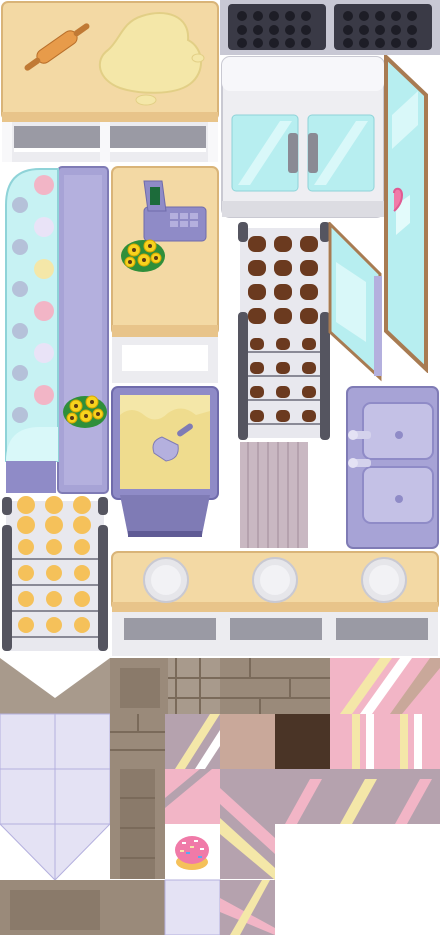 Image resolution: width=440 pixels, height=935 pixels. Describe the element at coordinates (392, 467) in the screenshot. I see `double-sink` at that location.